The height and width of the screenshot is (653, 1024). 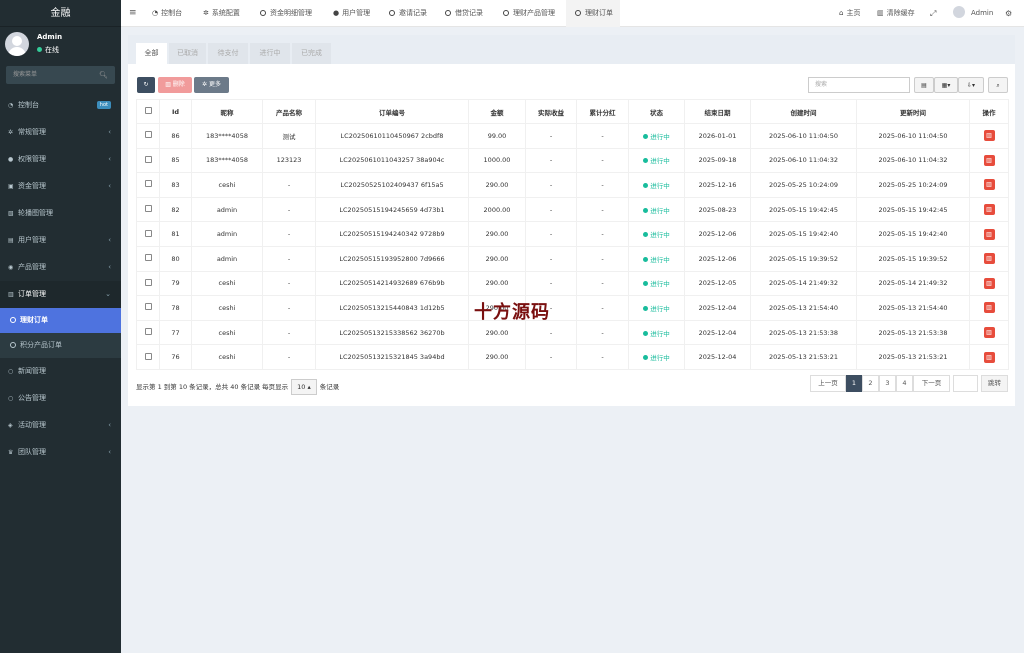 What do you see at coordinates (924, 85) in the screenshot?
I see `toggle-view-icon: ▤` at bounding box center [924, 85].